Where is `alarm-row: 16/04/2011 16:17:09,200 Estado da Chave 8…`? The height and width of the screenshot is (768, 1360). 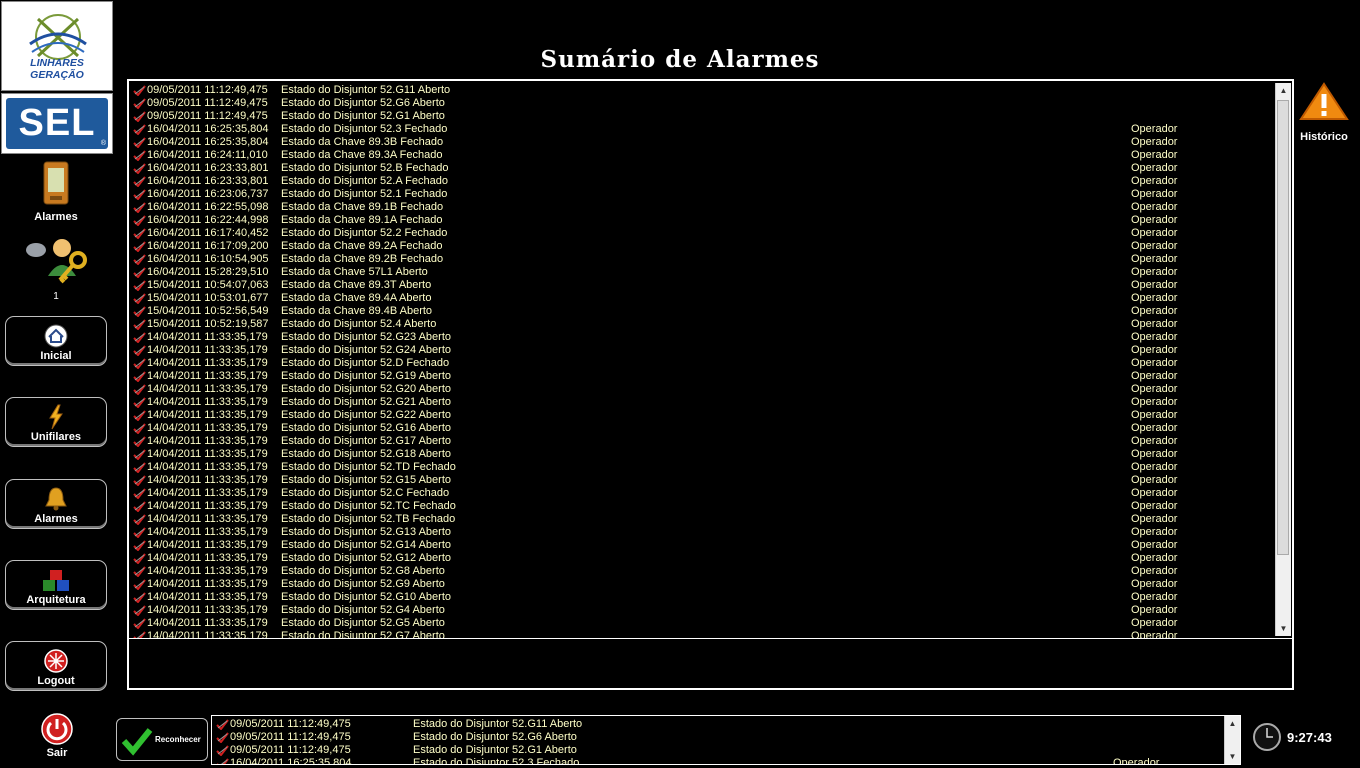
alarm-row: 16/04/2011 16:17:09,200 Estado da Chave 8… is located at coordinates (701, 246).